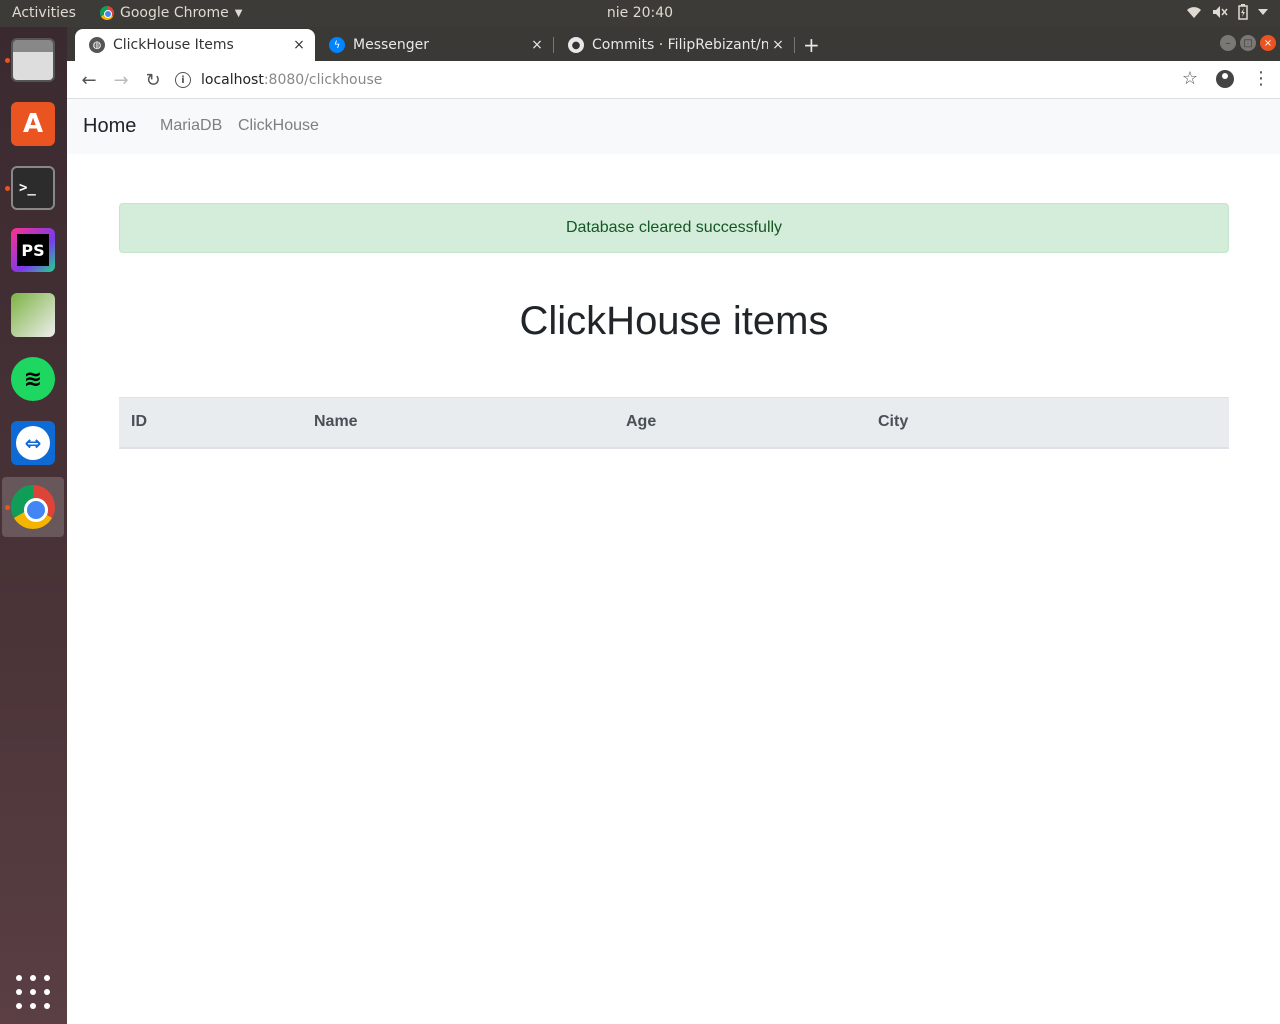 This screenshot has height=1024, width=1280. I want to click on dock-software: A, so click(33, 124).